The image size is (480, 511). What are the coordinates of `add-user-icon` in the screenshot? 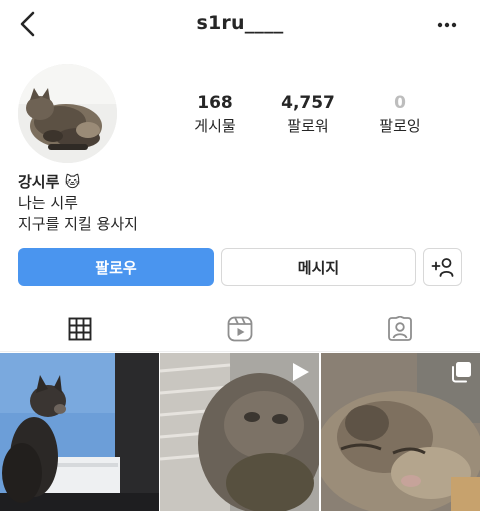 It's located at (442, 267).